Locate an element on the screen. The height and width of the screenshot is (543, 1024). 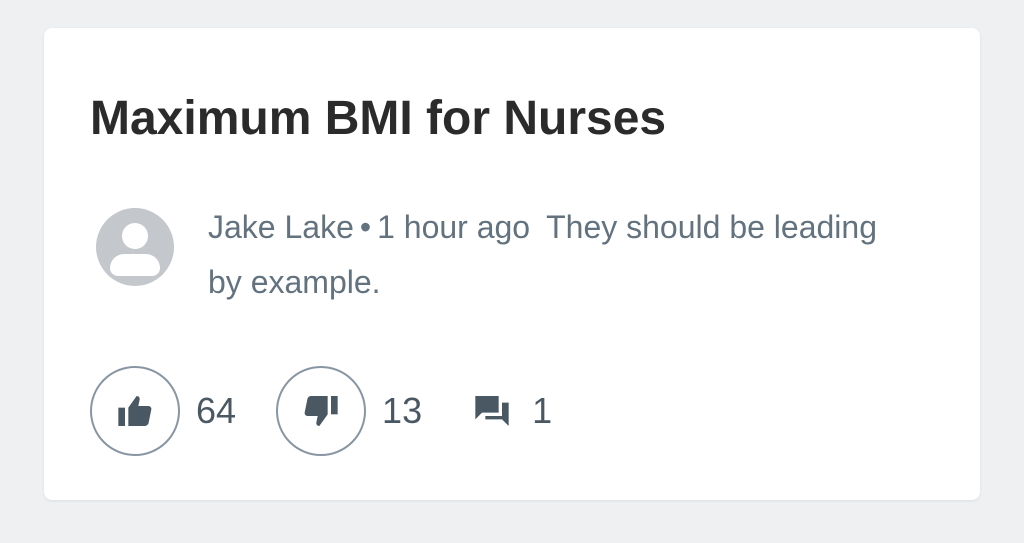
replies-button is located at coordinates (492, 411).